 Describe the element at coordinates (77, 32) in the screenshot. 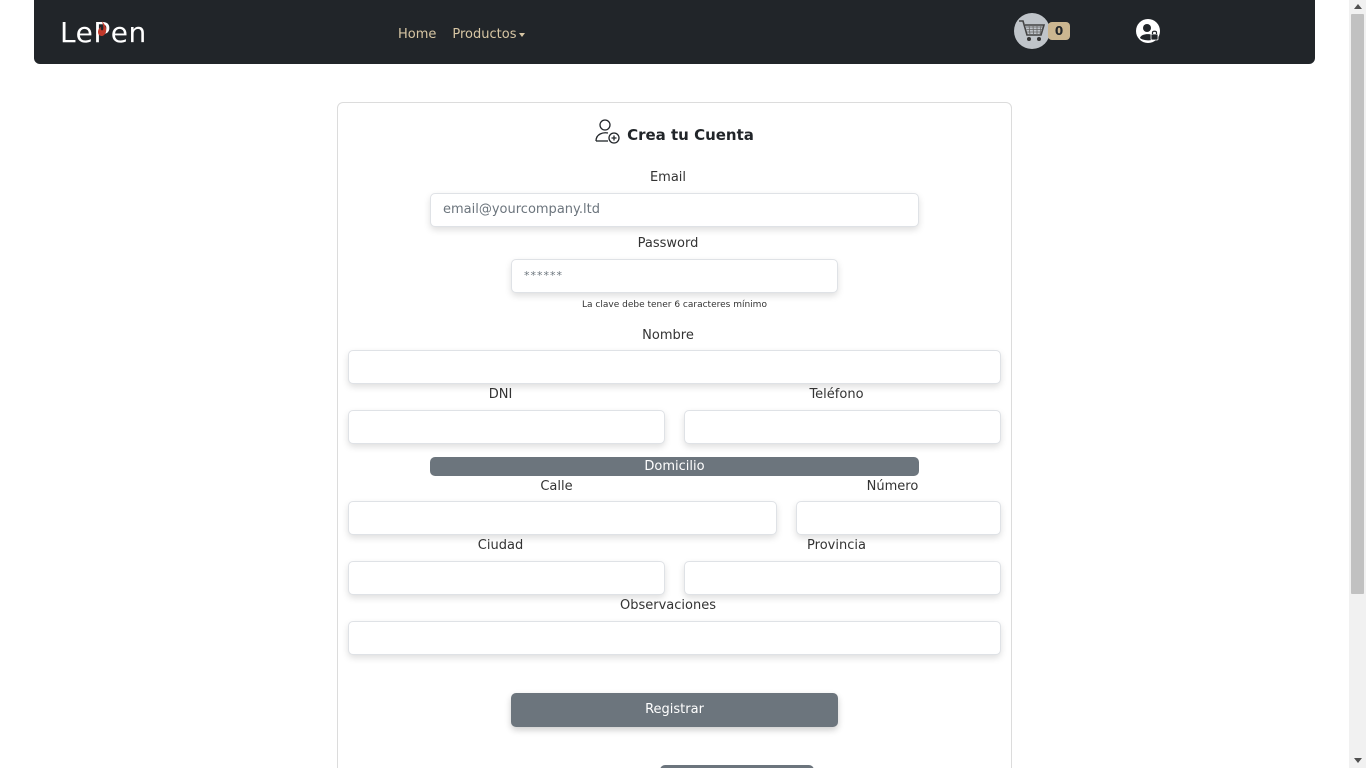

I see `brand-text-le: Le` at that location.